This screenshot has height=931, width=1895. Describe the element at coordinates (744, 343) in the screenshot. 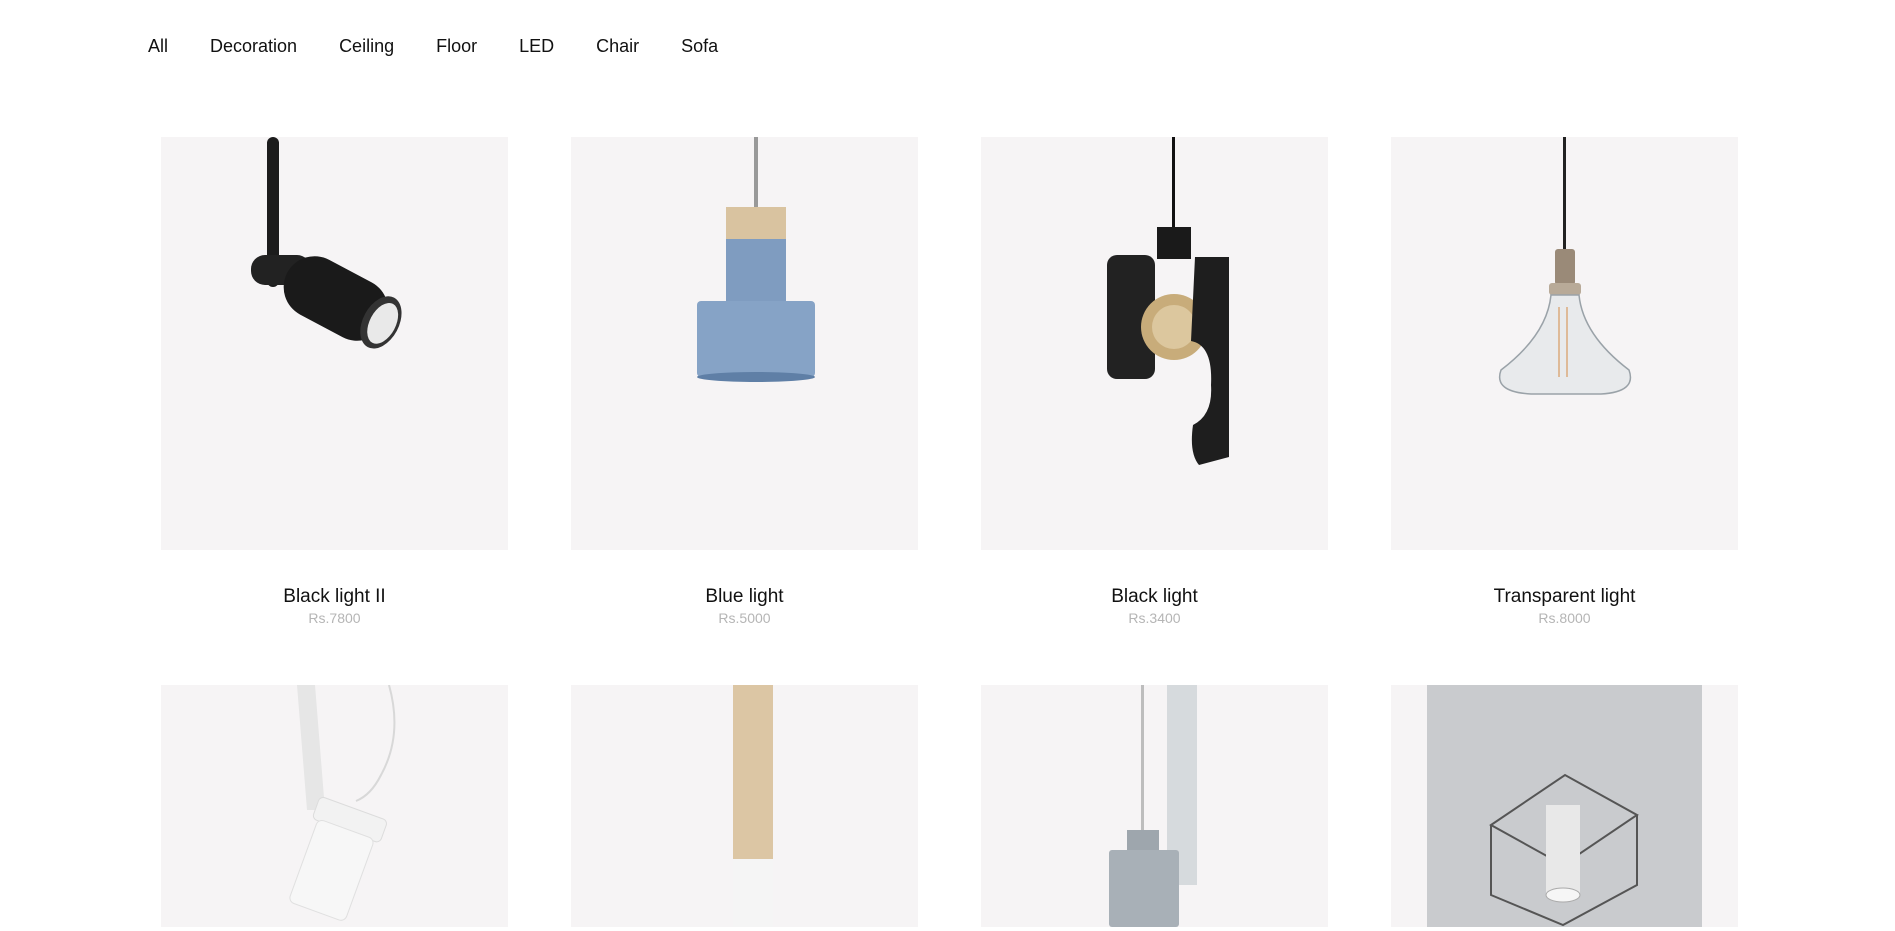

I see `blue-pendant-lamp-image` at that location.